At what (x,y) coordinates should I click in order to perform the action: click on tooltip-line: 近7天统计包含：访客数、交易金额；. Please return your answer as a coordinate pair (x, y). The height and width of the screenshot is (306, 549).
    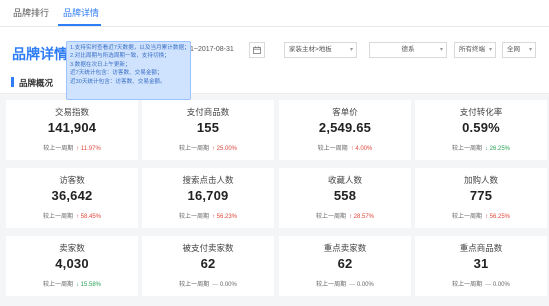
    Looking at the image, I should click on (116, 73).